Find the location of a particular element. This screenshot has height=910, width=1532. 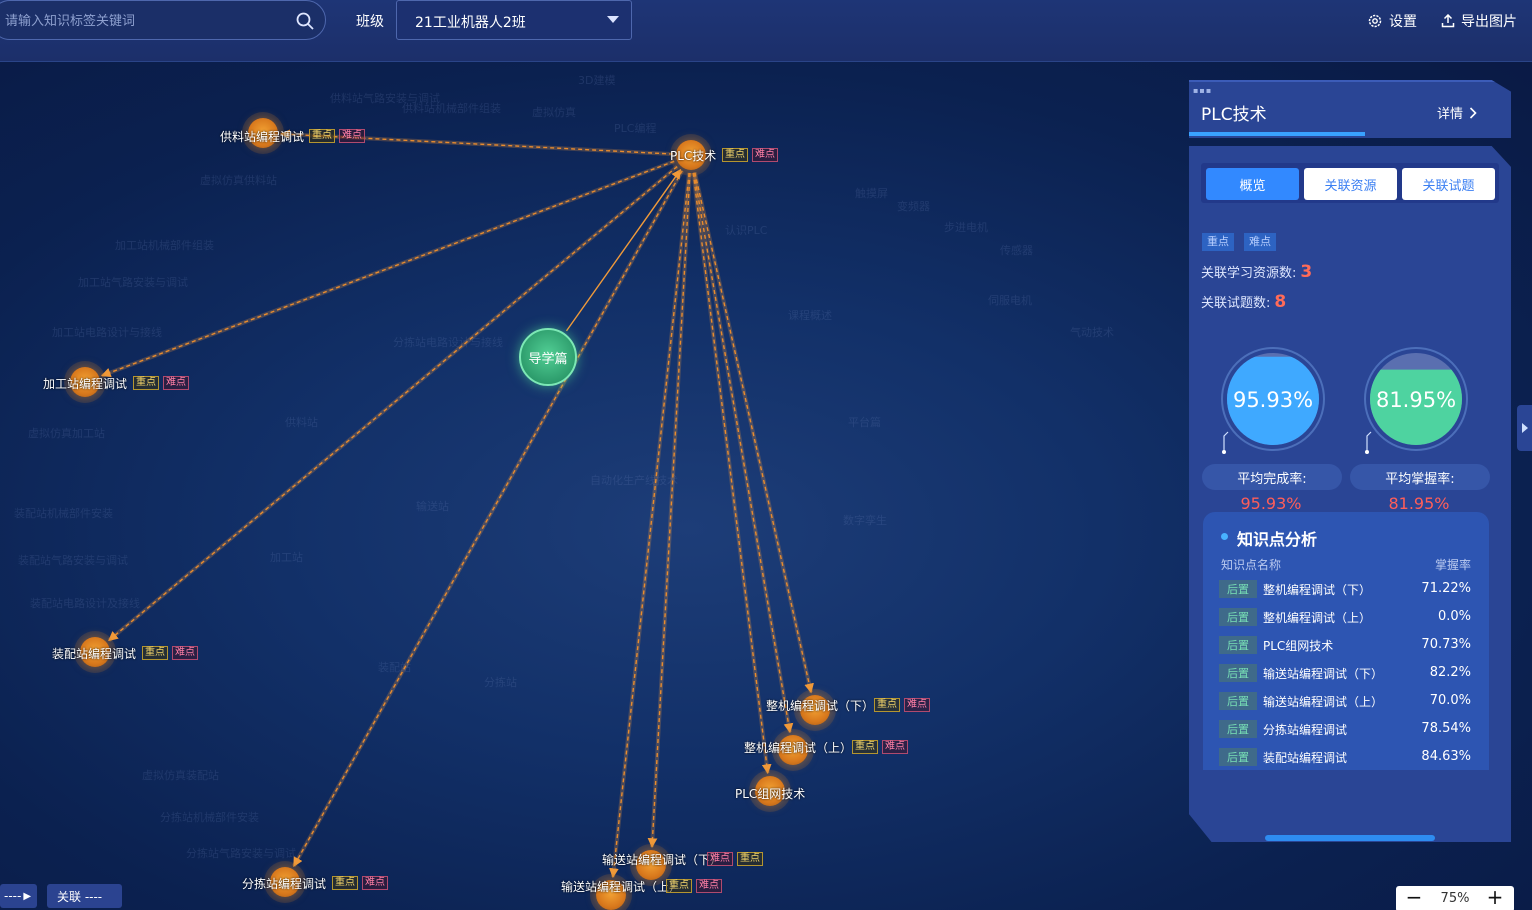

knowledge-node-label: 输送站编程调试（下） is located at coordinates (662, 860).